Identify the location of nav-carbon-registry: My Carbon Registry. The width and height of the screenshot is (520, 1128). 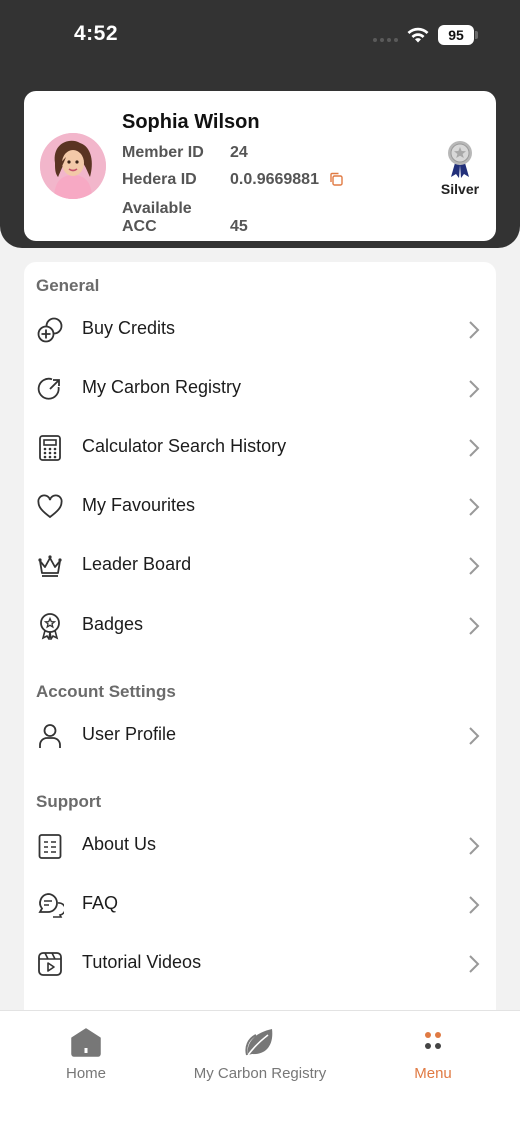
(260, 1054).